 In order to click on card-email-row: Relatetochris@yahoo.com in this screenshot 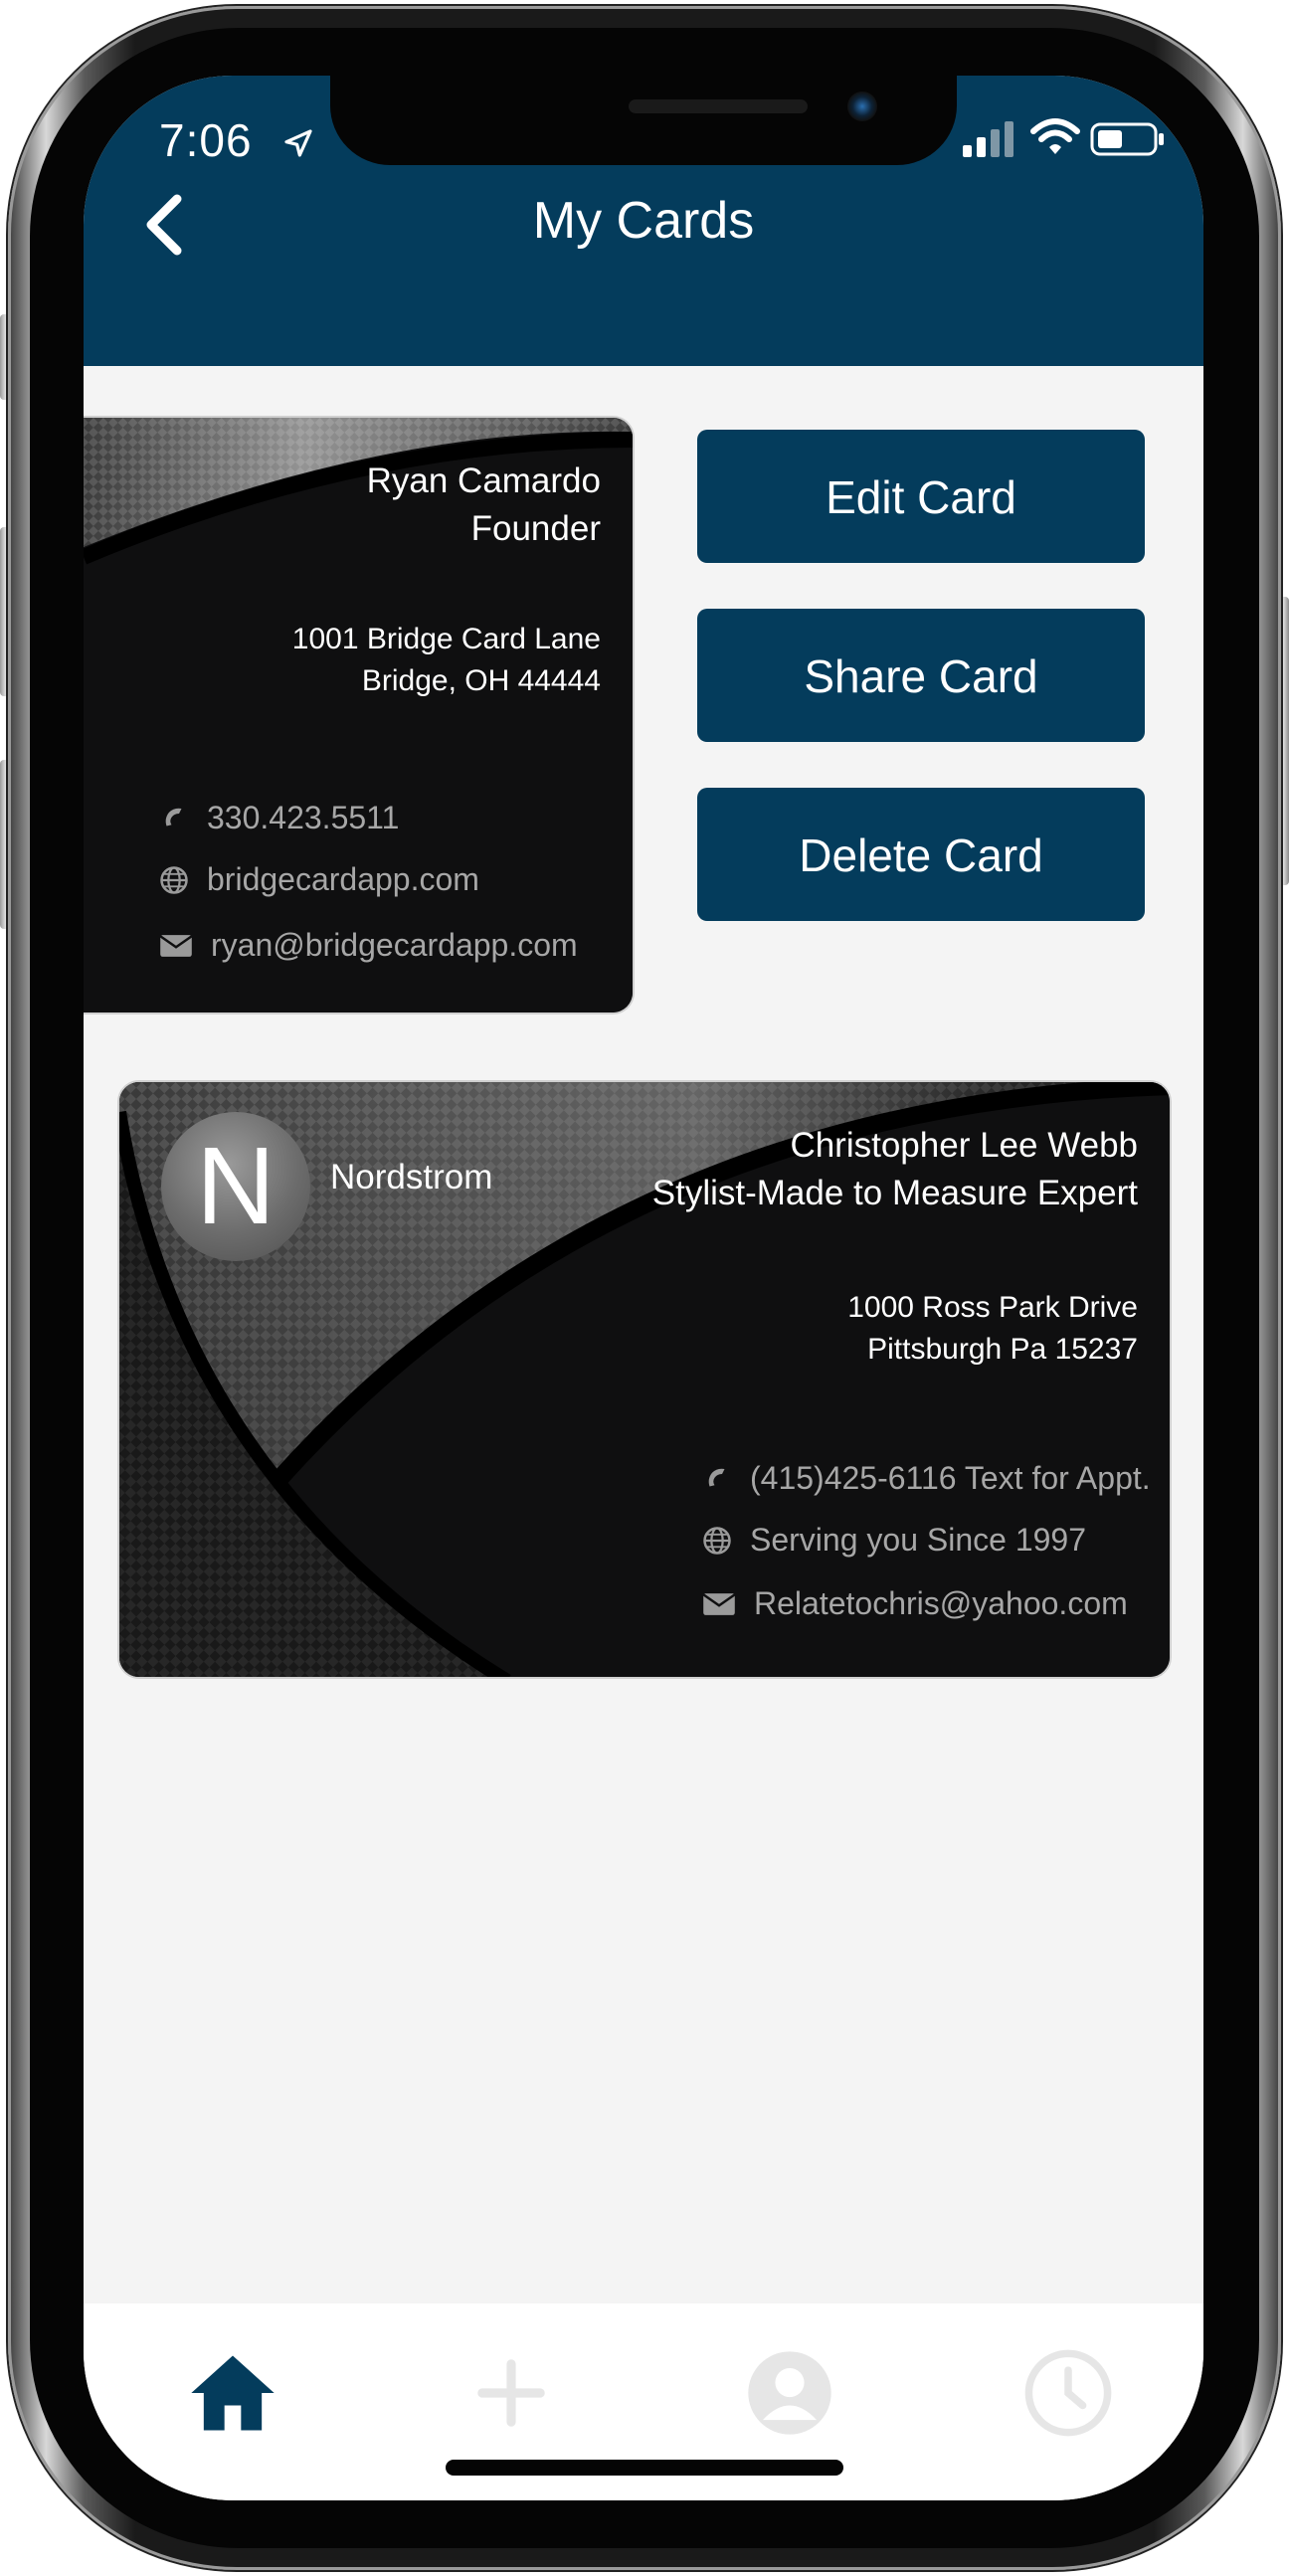, I will do `click(915, 1603)`.